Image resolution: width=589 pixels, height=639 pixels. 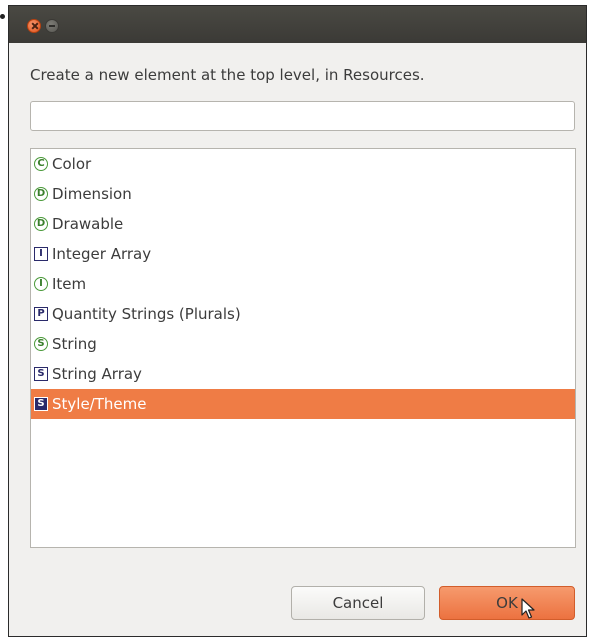 What do you see at coordinates (146, 314) in the screenshot?
I see `list-item-label: Quantity Strings (Plurals)` at bounding box center [146, 314].